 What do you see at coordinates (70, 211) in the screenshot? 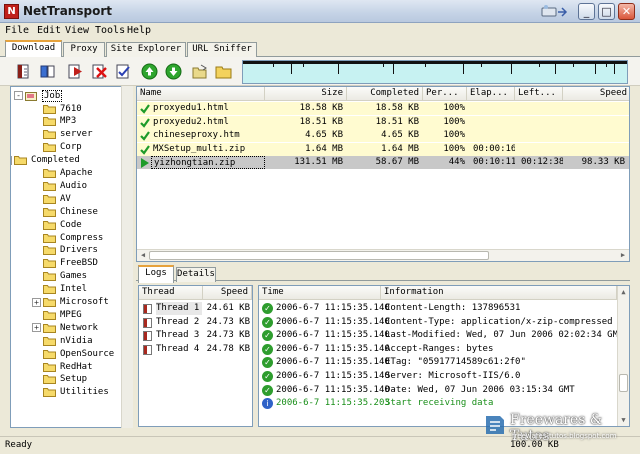
I see `tree-item: Chinese` at bounding box center [70, 211].